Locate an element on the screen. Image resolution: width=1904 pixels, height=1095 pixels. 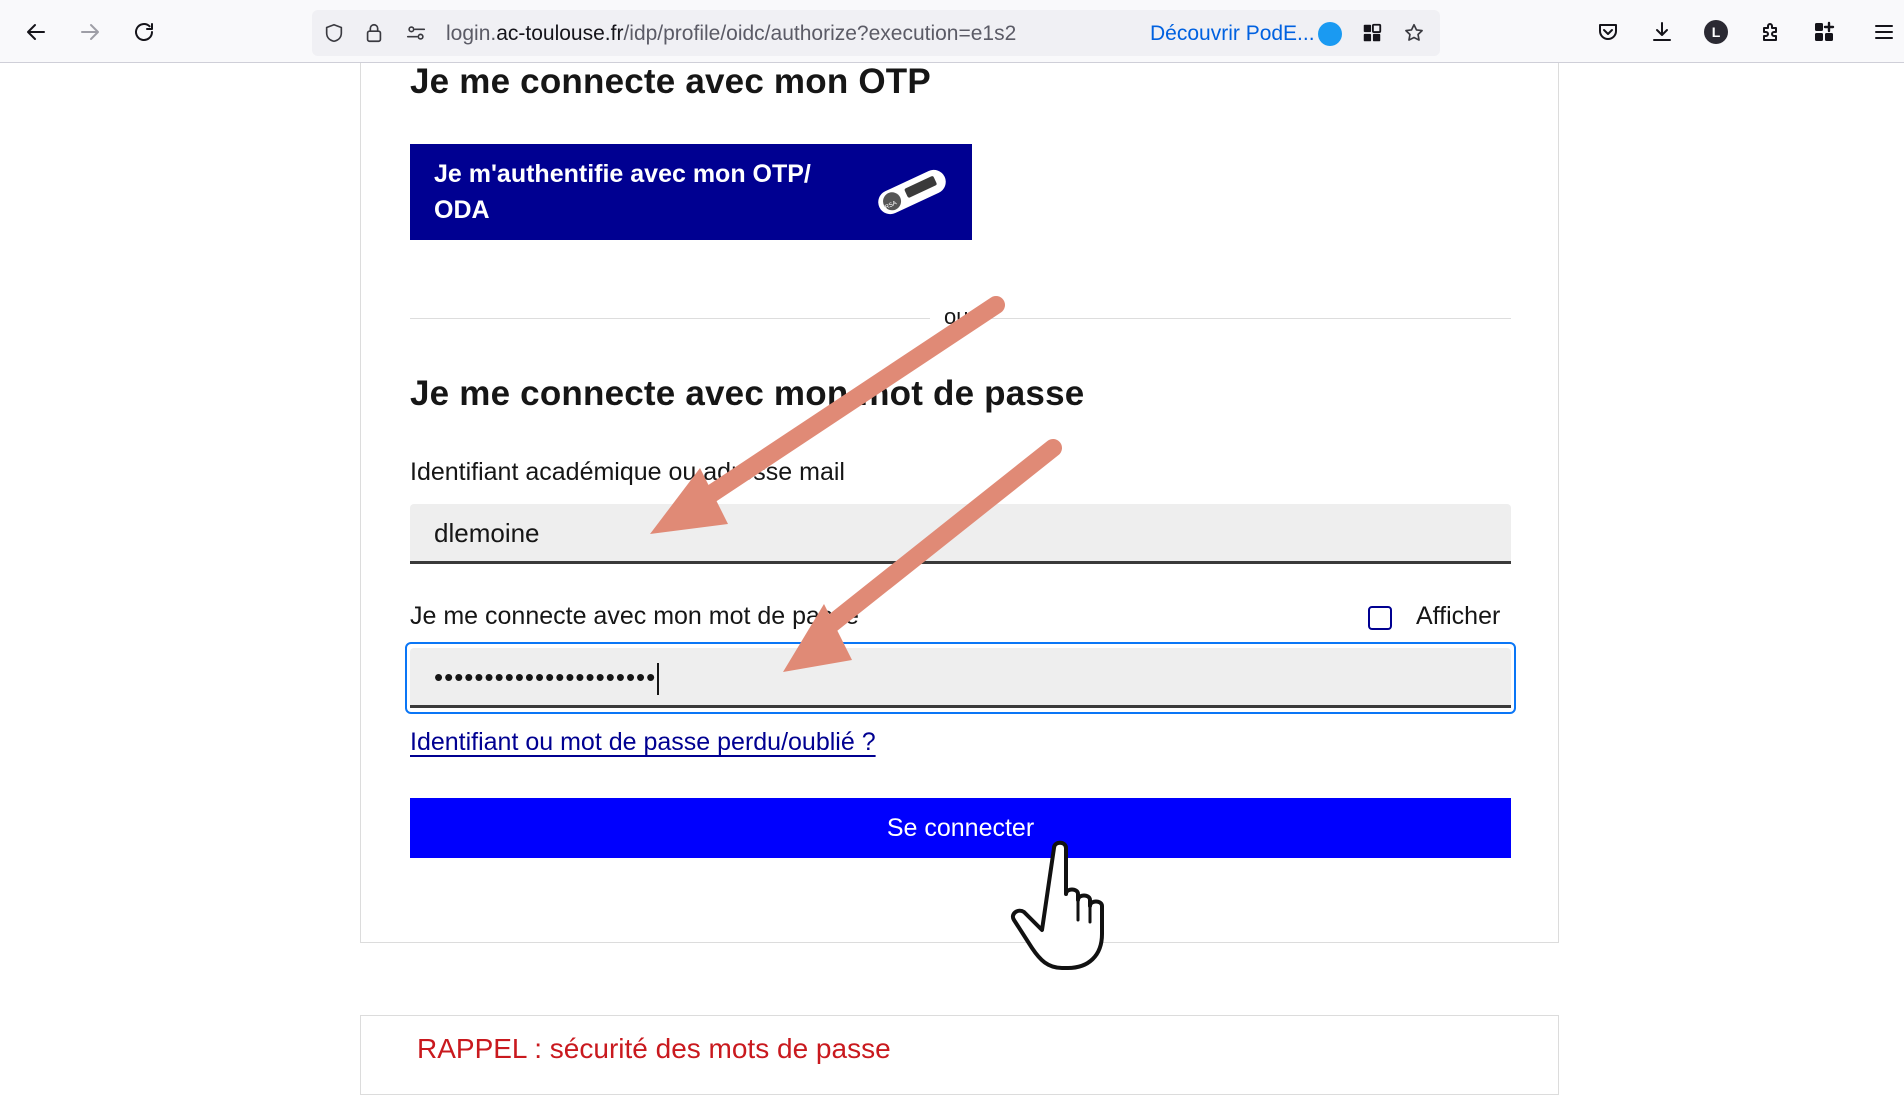
separator-text: ou is located at coordinates (956, 316).